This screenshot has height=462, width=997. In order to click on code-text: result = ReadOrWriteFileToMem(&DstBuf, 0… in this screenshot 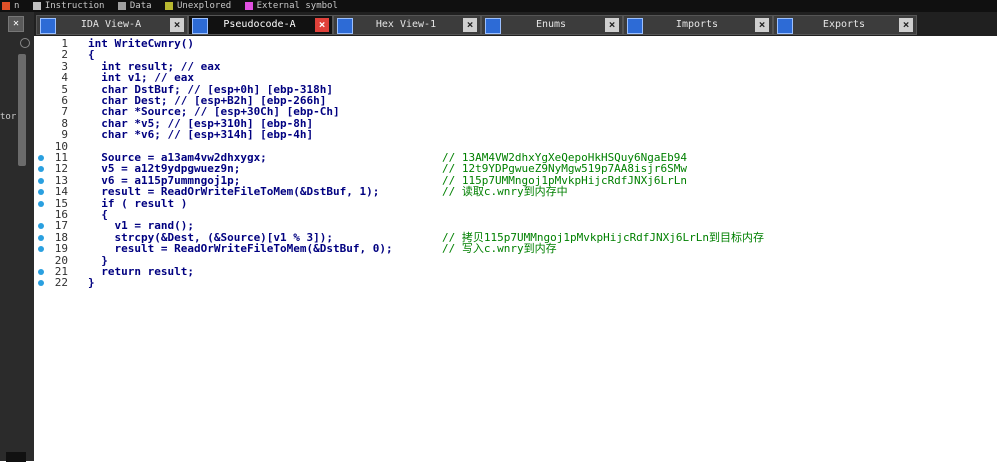, I will do `click(240, 249)`.